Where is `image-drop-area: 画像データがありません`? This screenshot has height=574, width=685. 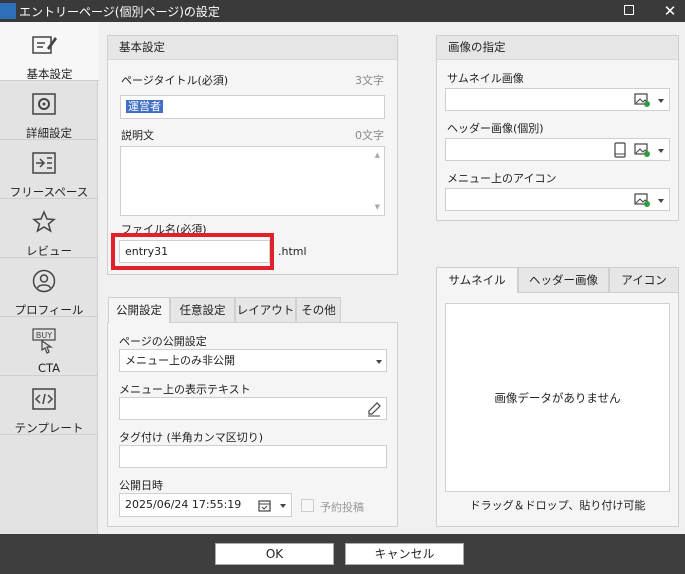
image-drop-area: 画像データがありません is located at coordinates (557, 397).